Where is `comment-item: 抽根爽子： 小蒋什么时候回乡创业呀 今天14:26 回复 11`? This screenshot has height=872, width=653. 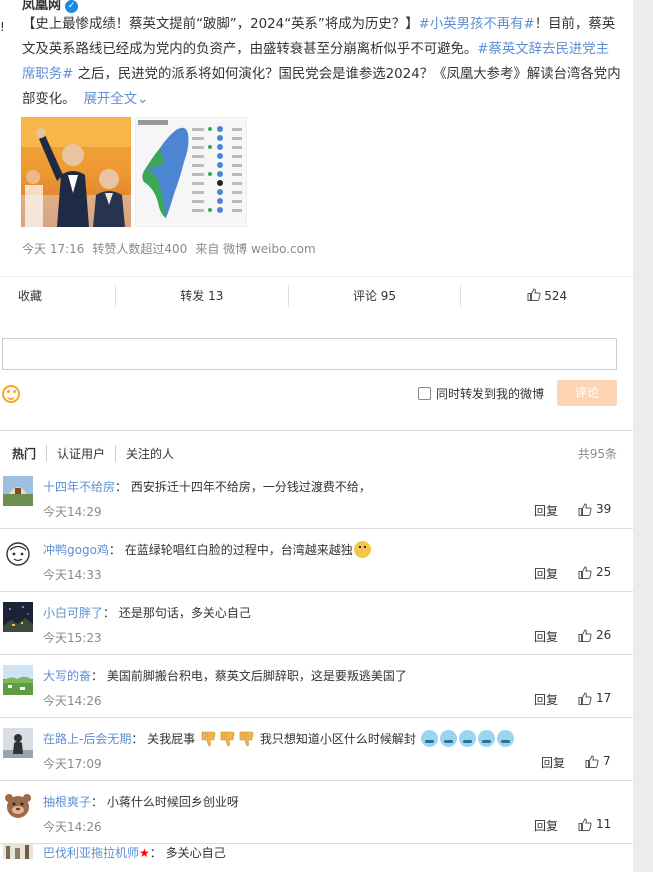
comment-item: 抽根爽子： 小蒋什么时候回乡创业呀 今天14:26 回复 11 is located at coordinates (316, 812).